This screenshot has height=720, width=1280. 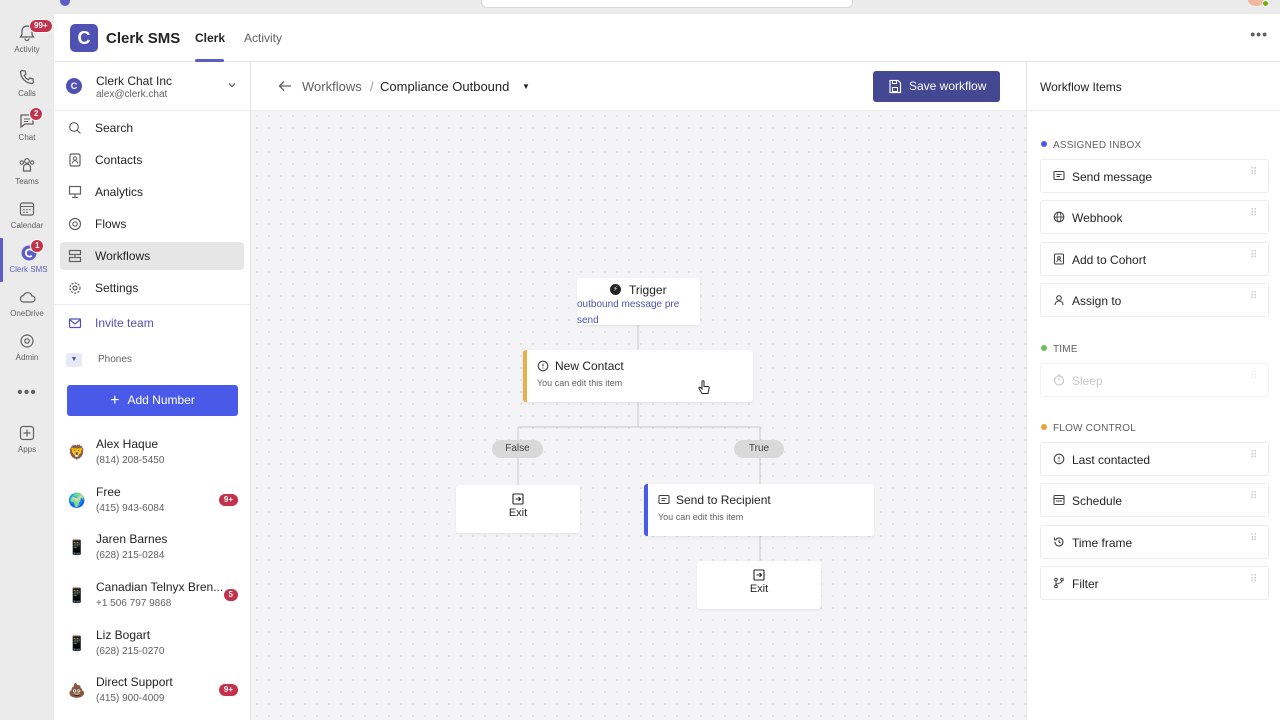 I want to click on section-title: FLOW CONTROL, so click(x=1094, y=428).